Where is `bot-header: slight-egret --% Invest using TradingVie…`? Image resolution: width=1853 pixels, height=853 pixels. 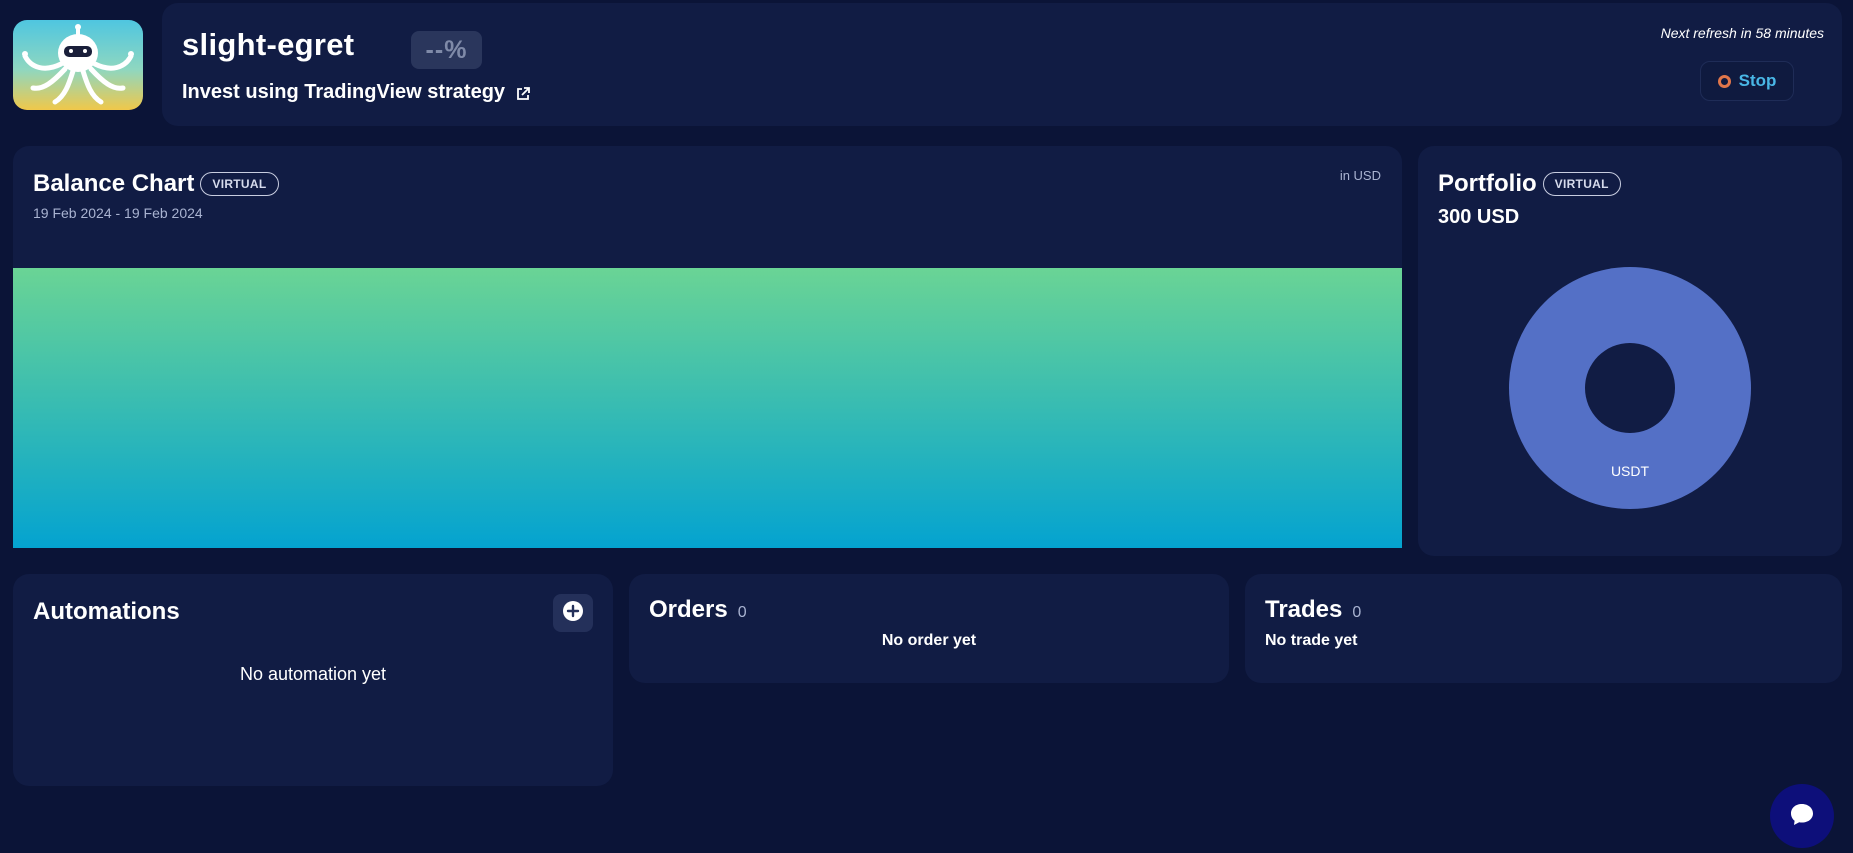 bot-header: slight-egret --% Invest using TradingVie… is located at coordinates (1002, 64).